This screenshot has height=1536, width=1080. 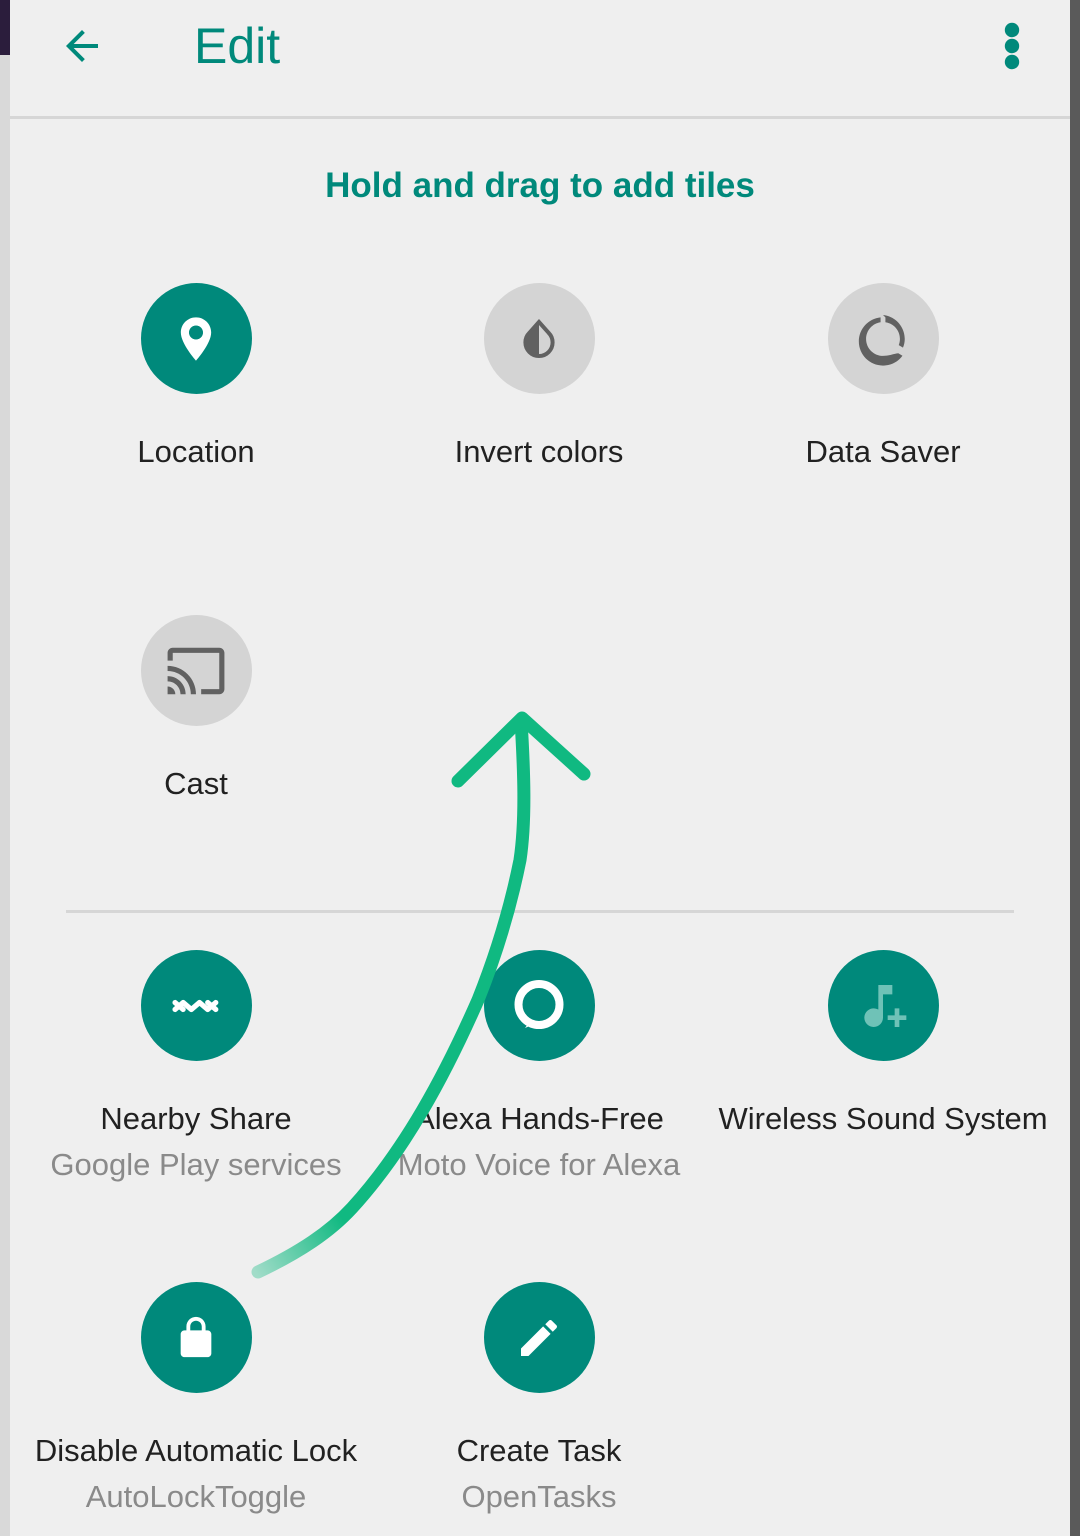 I want to click on alexa-icon, so click(x=539, y=1004).